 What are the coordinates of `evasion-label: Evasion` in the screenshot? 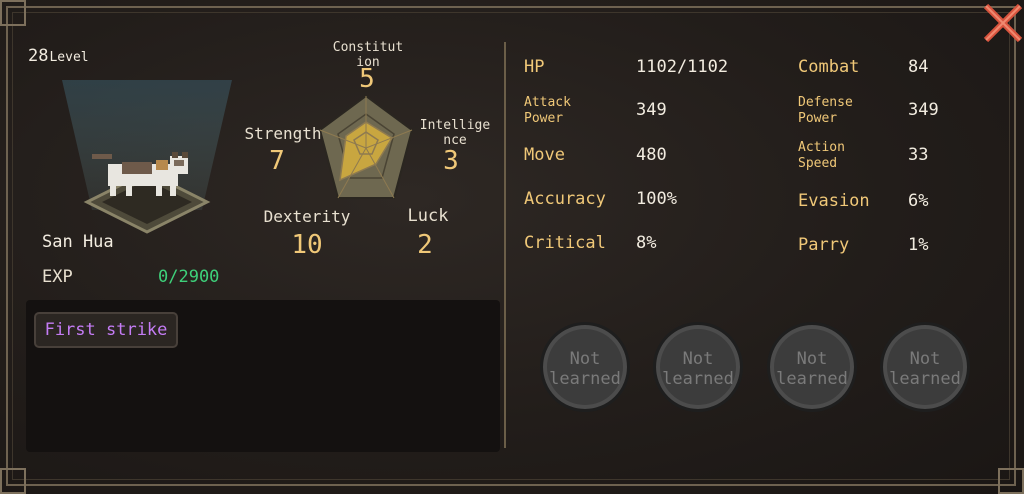 It's located at (834, 201).